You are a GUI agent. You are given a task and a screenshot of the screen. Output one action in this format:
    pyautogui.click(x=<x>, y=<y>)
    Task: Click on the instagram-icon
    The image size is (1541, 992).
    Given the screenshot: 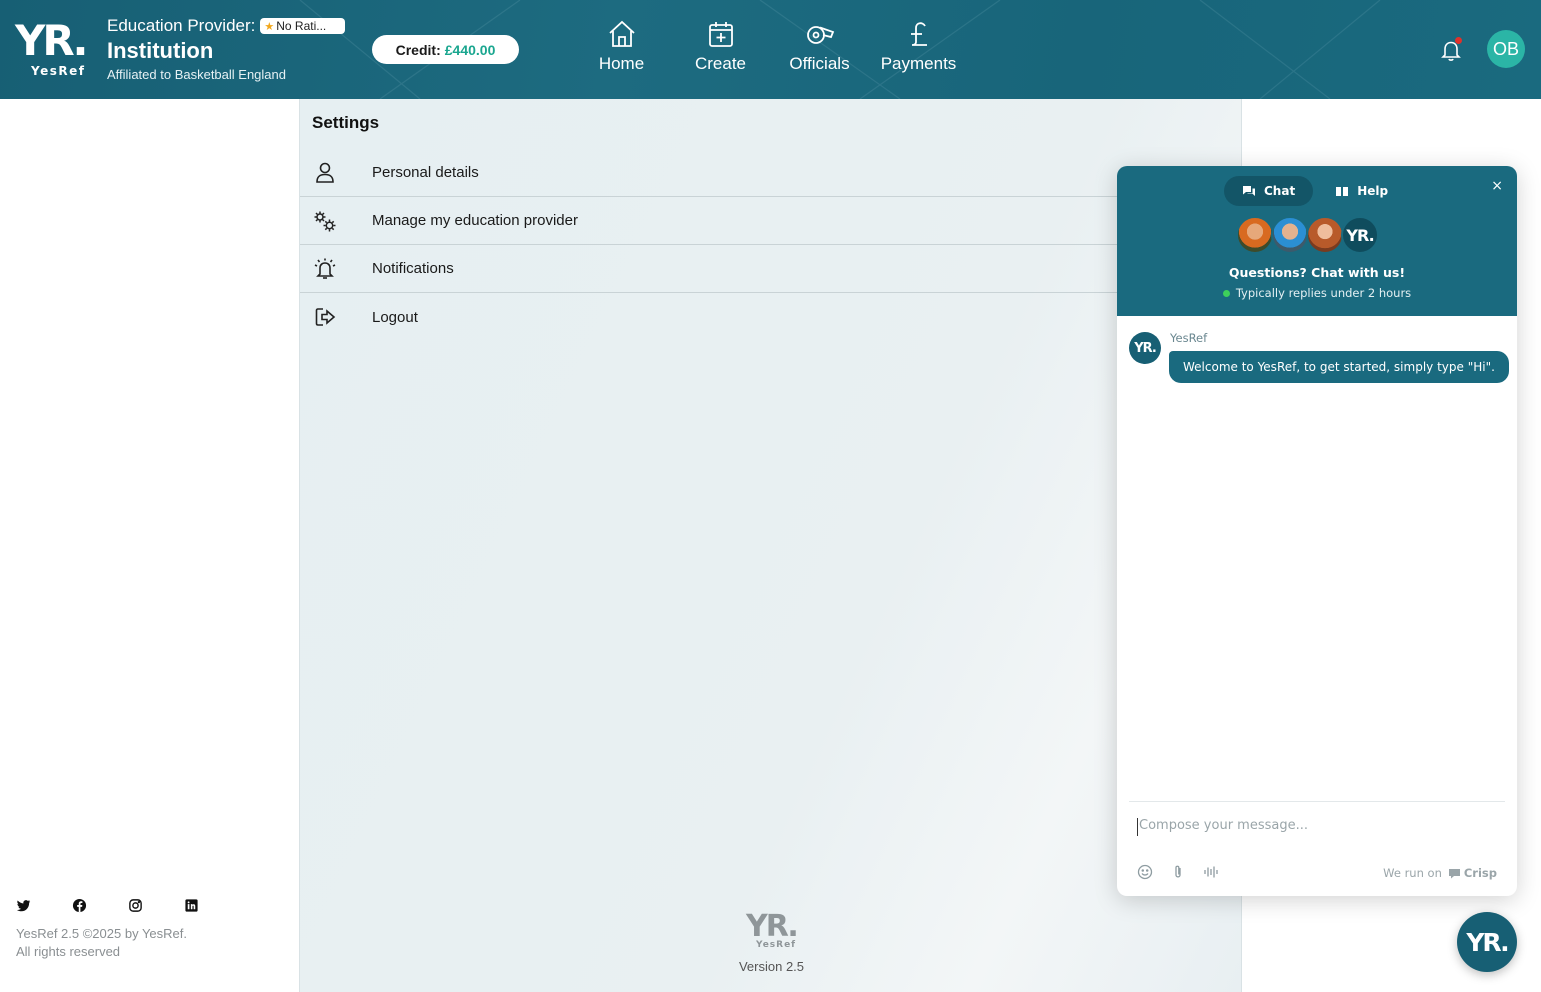 What is the action you would take?
    pyautogui.click(x=135, y=905)
    